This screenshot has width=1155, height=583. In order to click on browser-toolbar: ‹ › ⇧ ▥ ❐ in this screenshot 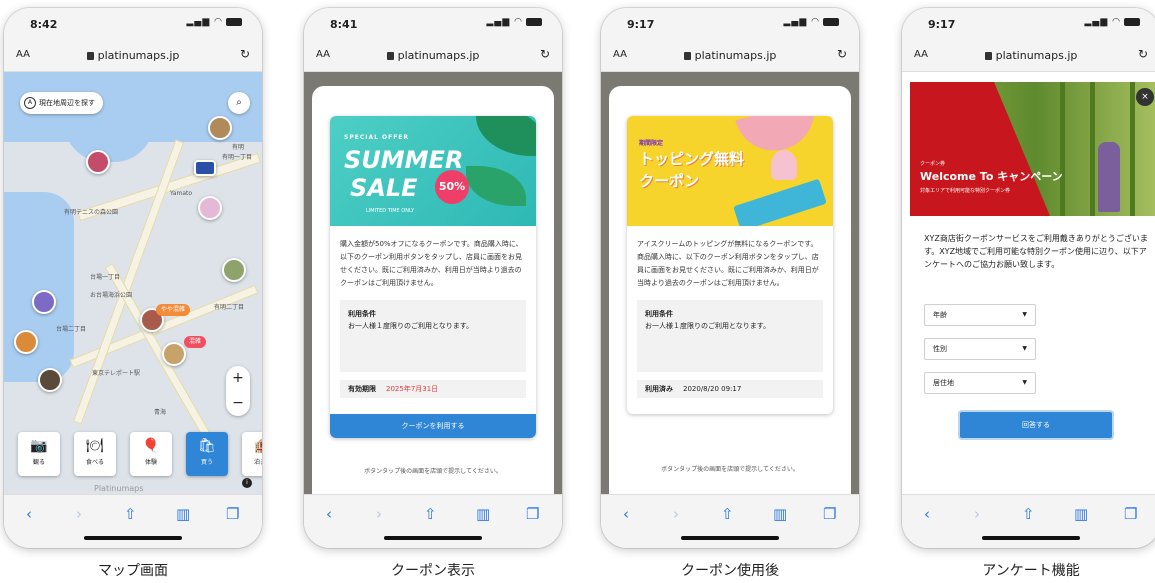, I will do `click(433, 521)`.